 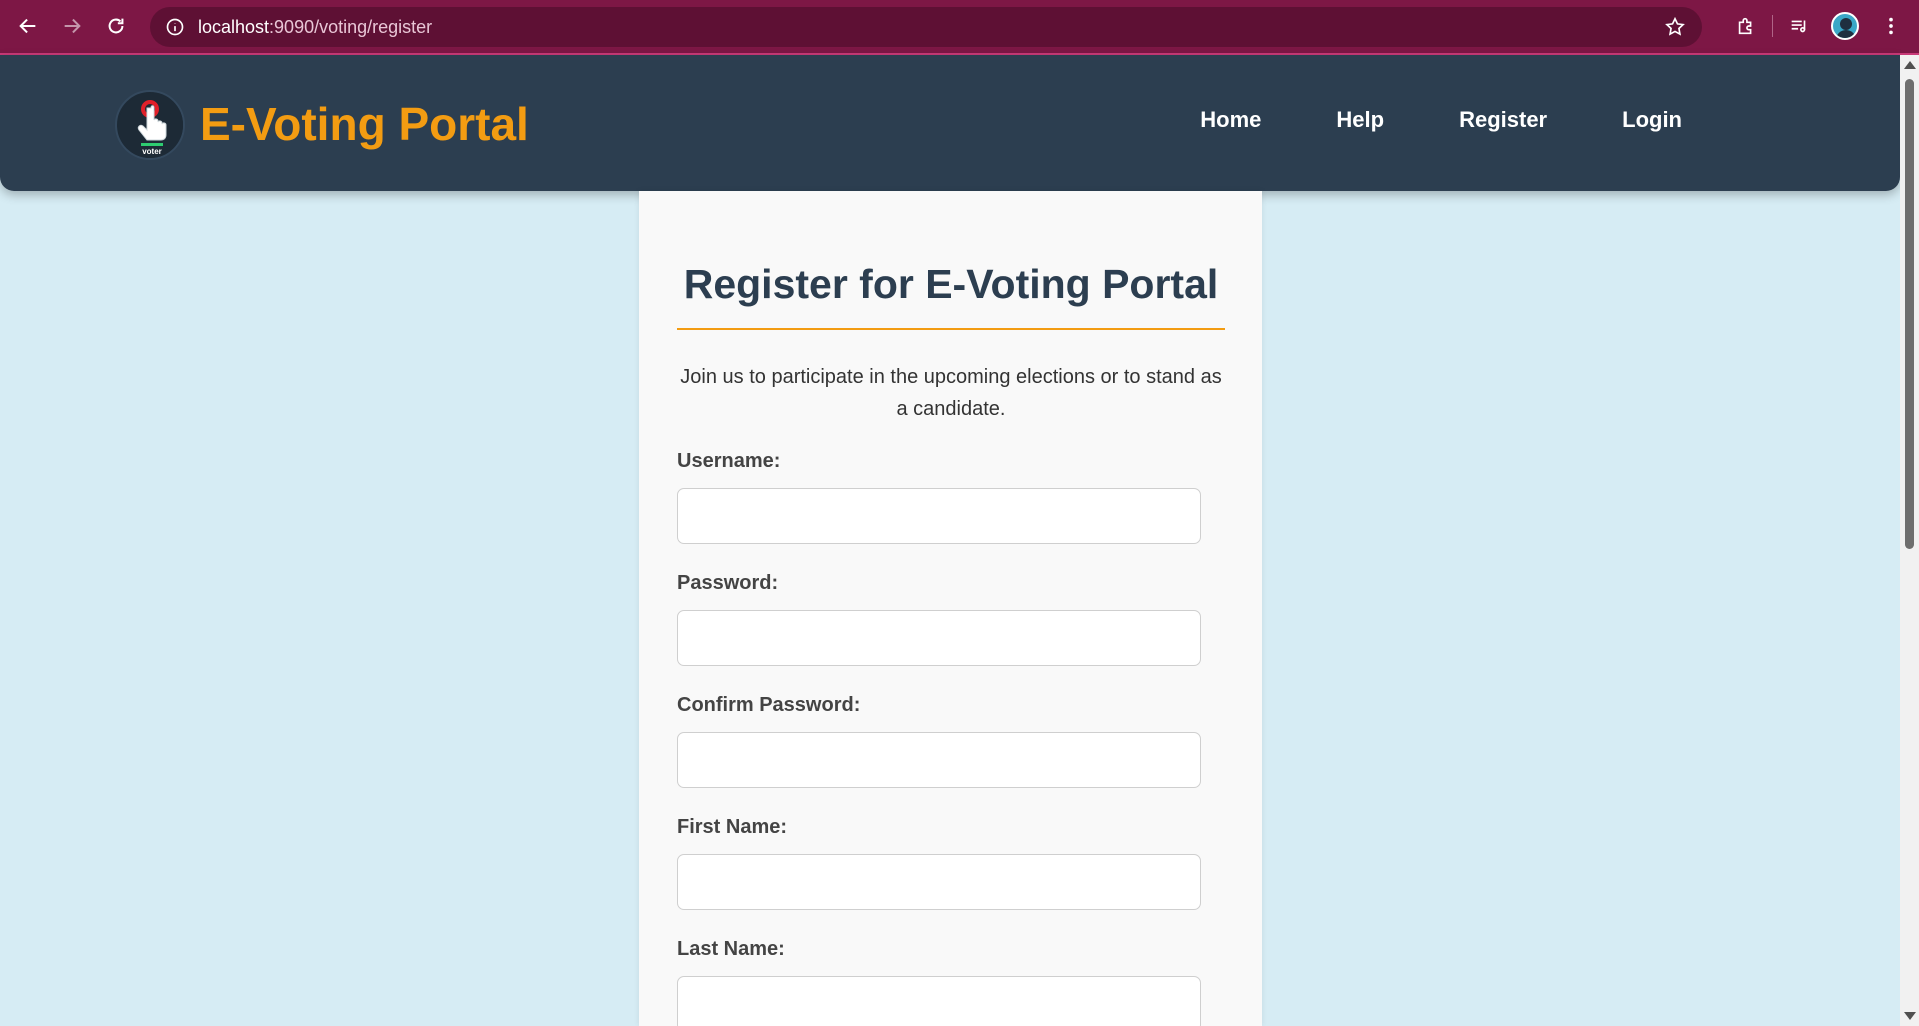 I want to click on toolbar-divider, so click(x=1772, y=26).